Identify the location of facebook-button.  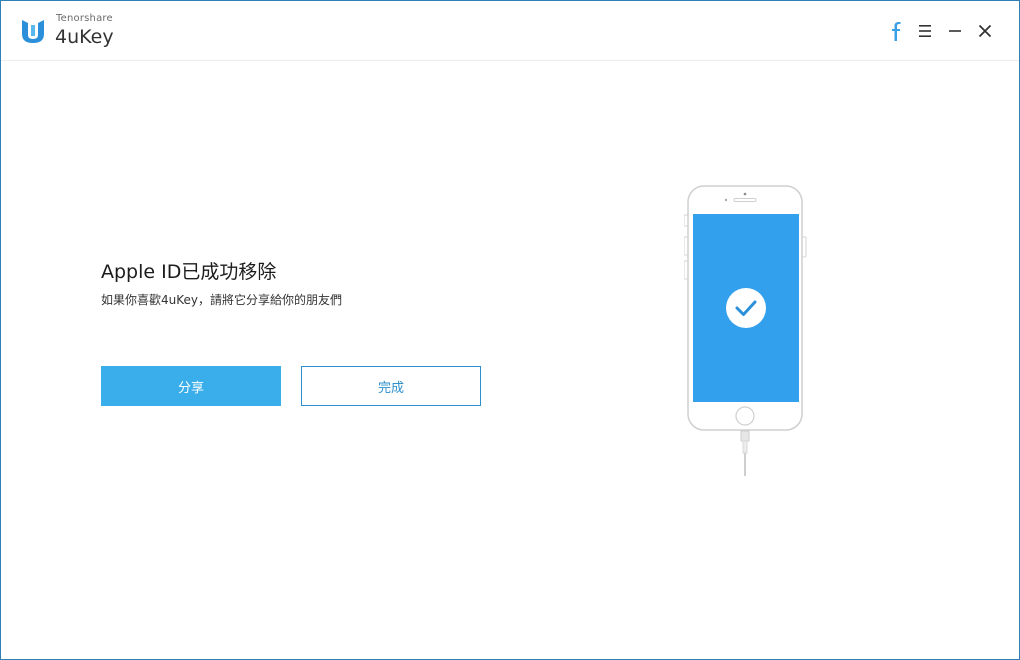
(895, 31).